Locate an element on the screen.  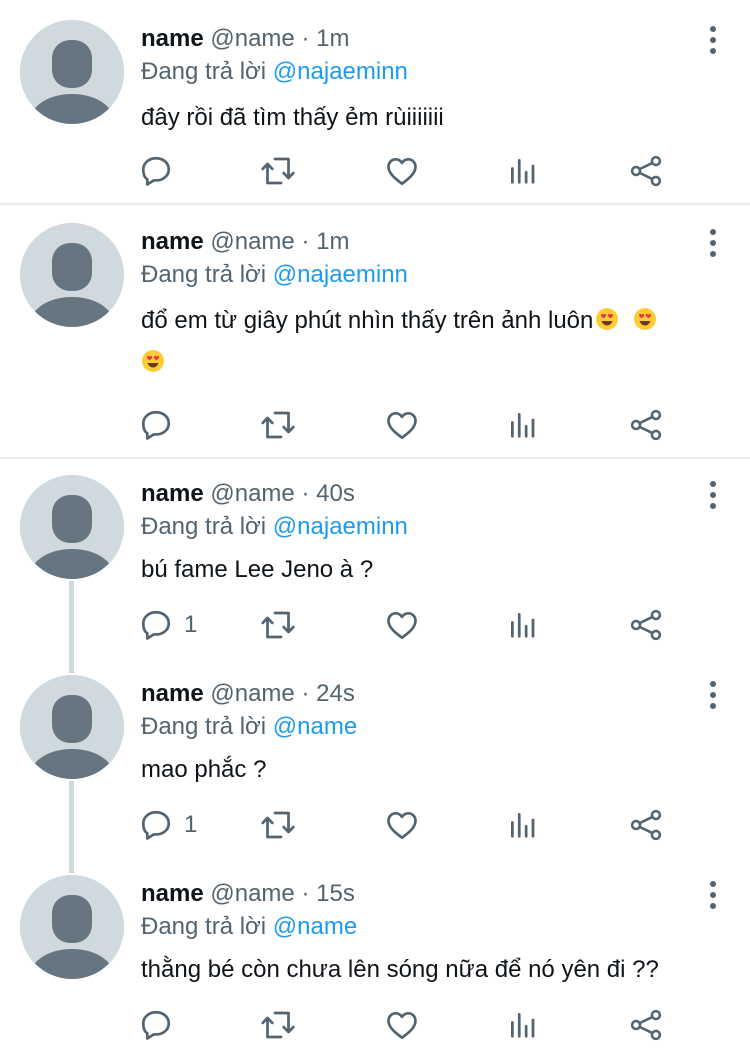
reply-count: 1 is located at coordinates (191, 624).